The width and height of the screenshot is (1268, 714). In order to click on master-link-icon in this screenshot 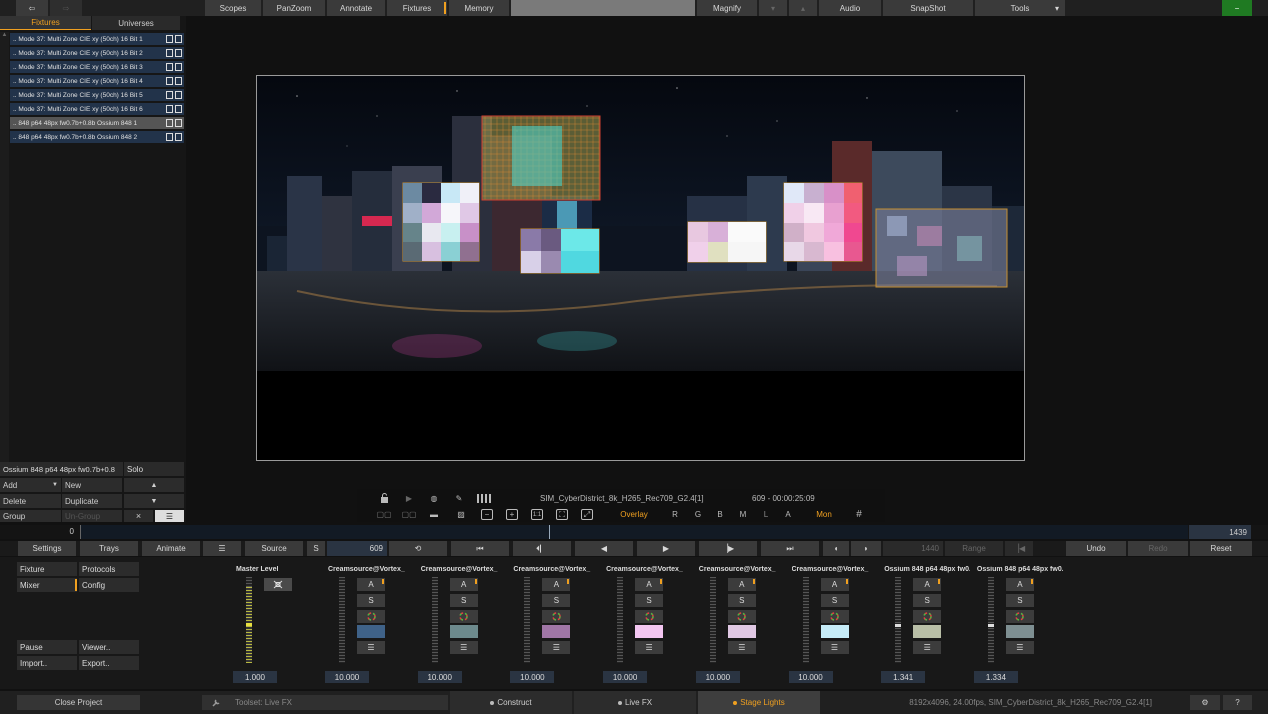, I will do `click(278, 584)`.